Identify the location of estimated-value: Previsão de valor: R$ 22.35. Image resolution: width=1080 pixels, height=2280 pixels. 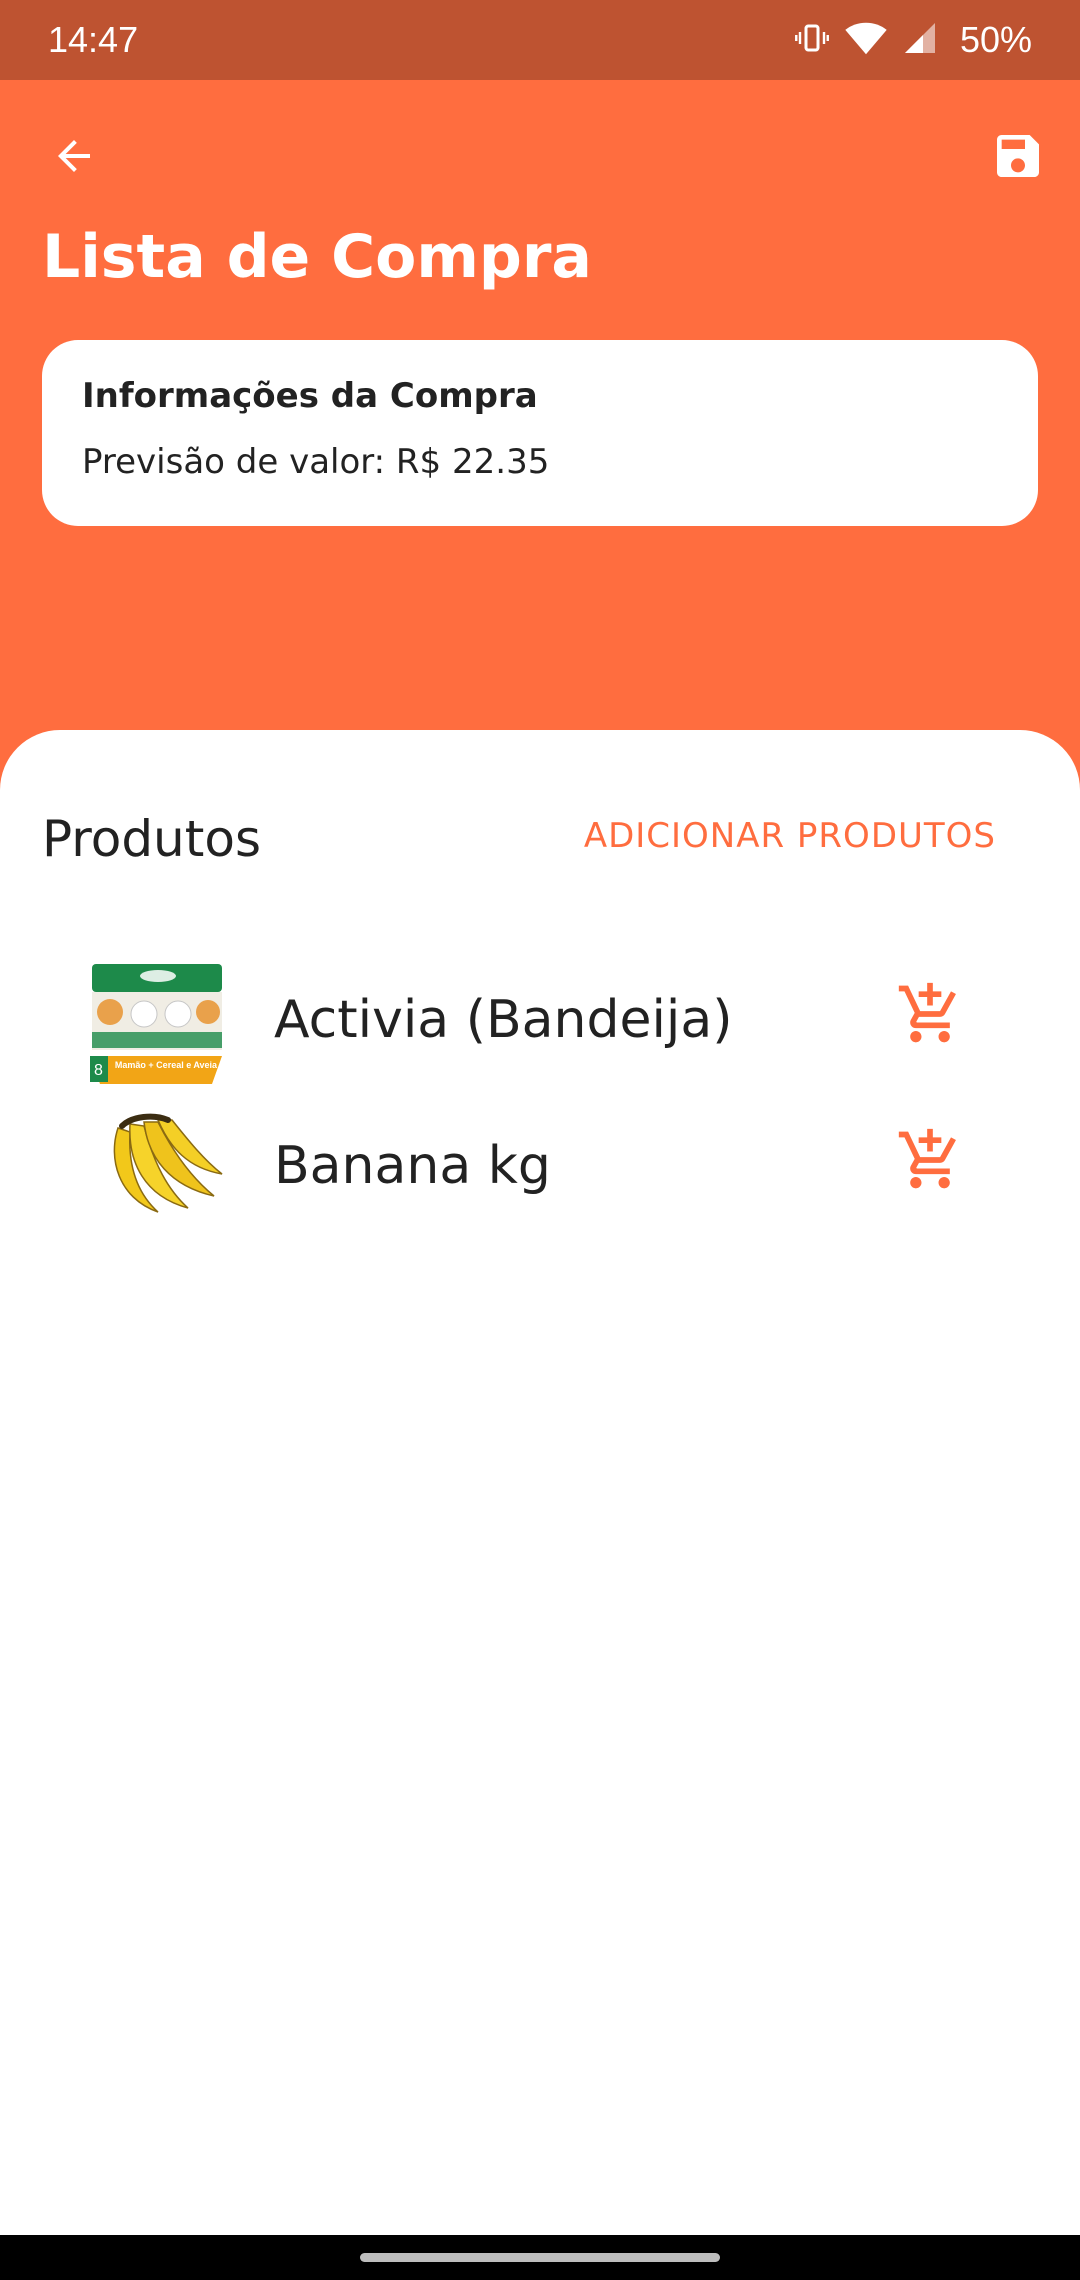
(316, 462).